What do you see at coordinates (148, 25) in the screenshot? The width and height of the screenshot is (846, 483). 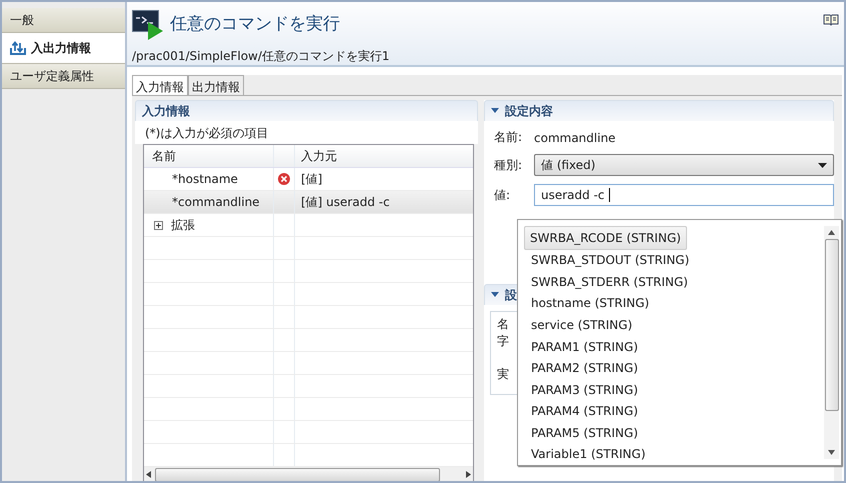 I see `command-run-icon` at bounding box center [148, 25].